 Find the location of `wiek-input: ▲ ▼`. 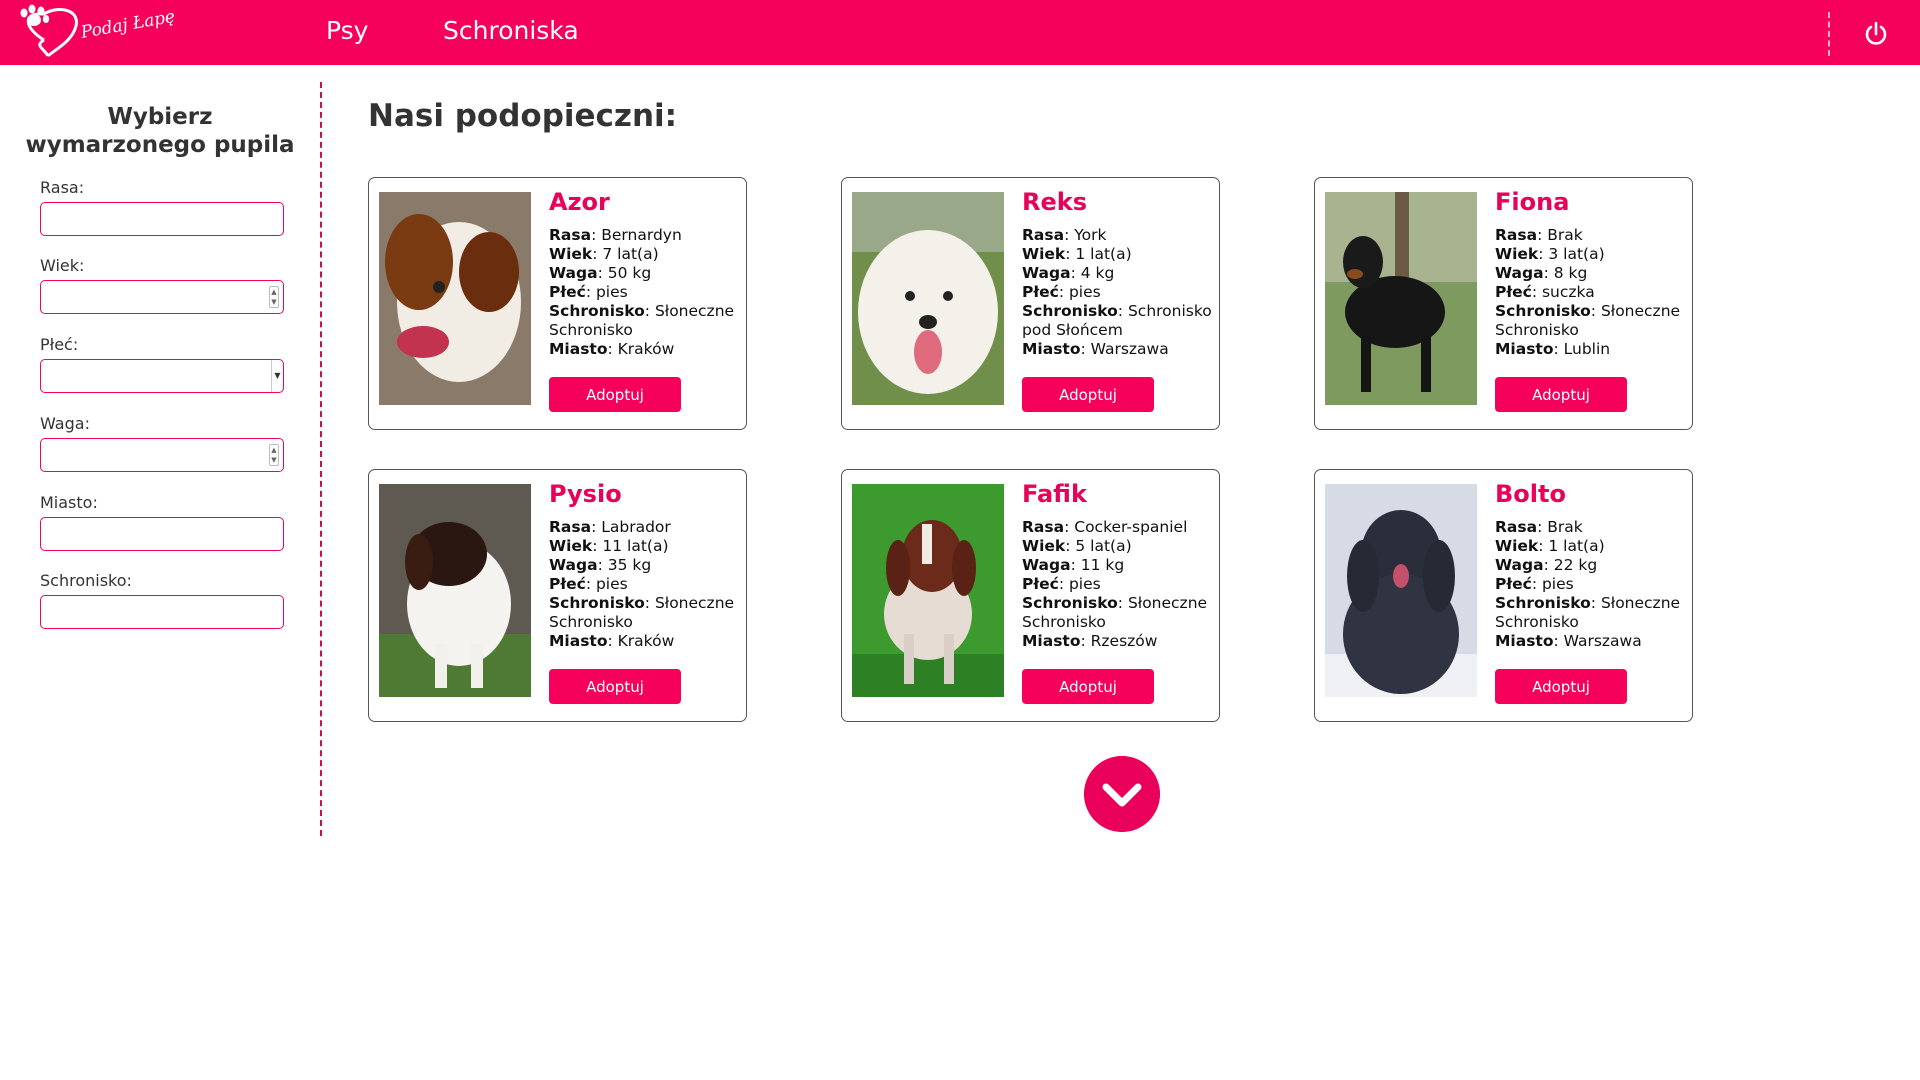

wiek-input: ▲ ▼ is located at coordinates (162, 297).